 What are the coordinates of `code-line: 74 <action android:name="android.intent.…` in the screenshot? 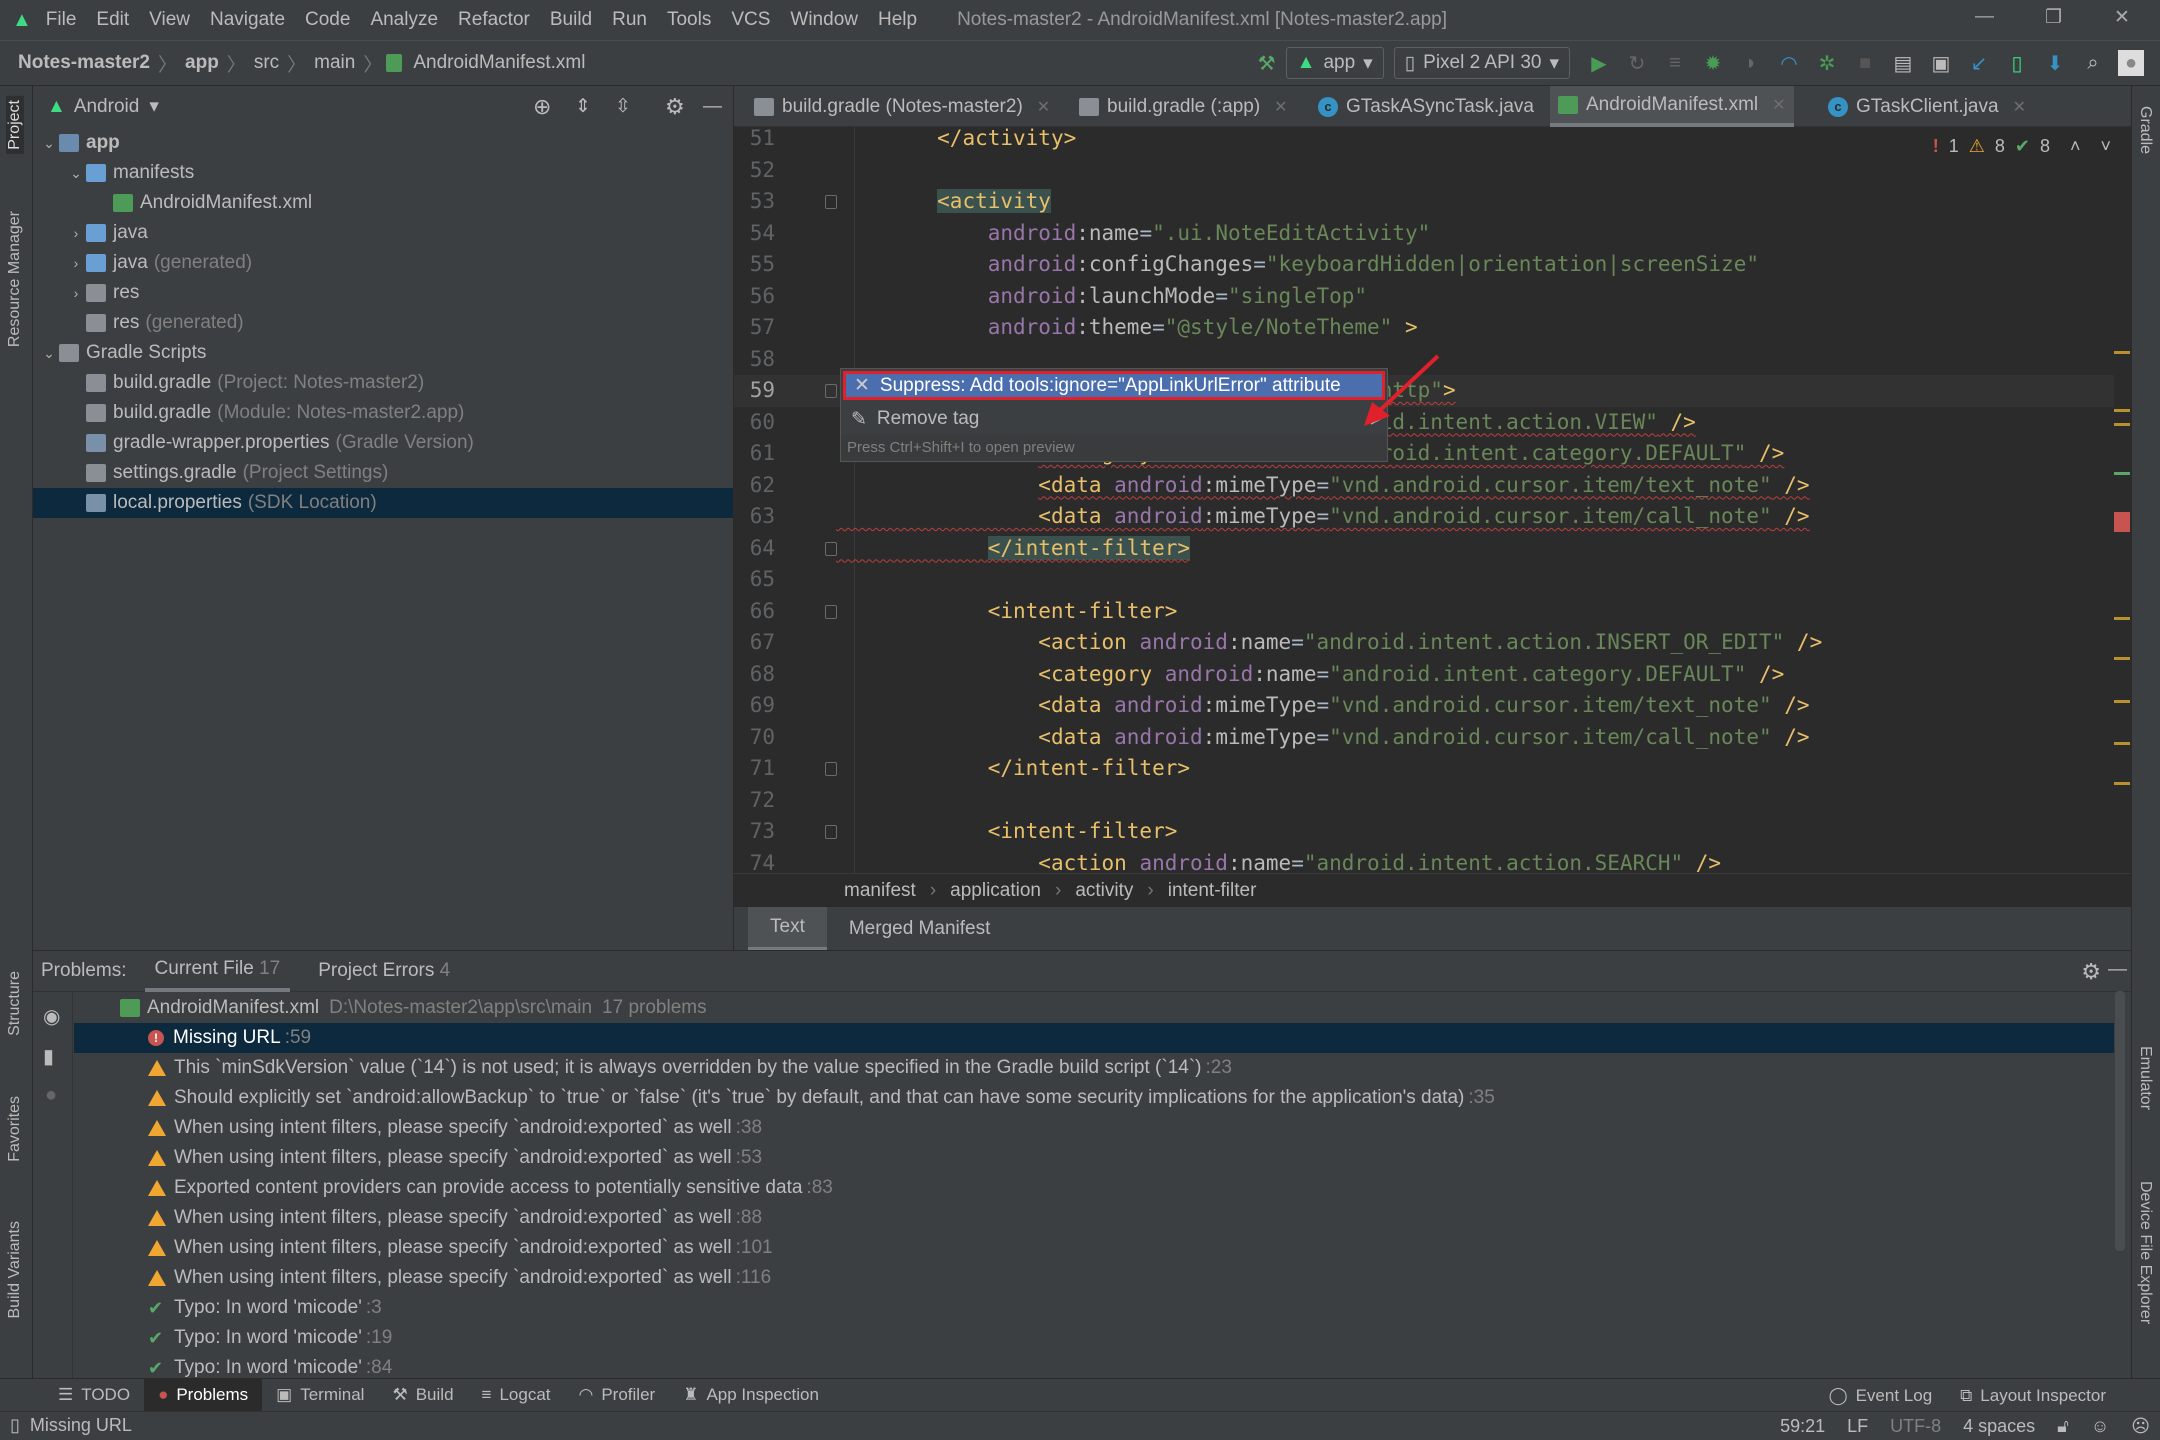 It's located at (1424, 861).